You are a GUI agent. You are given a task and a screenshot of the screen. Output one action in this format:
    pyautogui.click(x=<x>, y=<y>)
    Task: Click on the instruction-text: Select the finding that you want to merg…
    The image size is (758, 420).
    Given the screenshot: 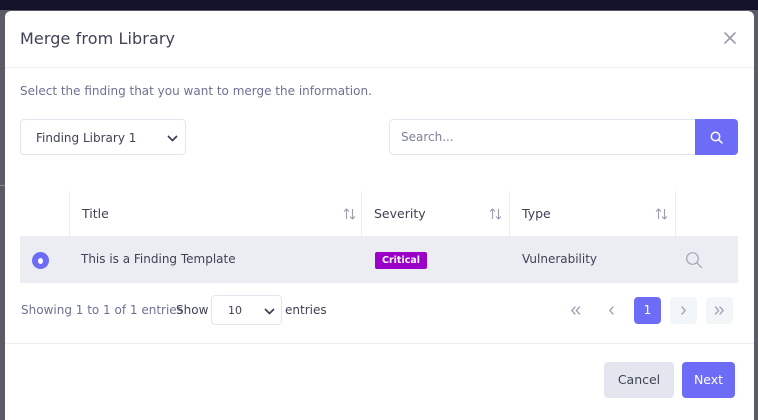 What is the action you would take?
    pyautogui.click(x=196, y=91)
    